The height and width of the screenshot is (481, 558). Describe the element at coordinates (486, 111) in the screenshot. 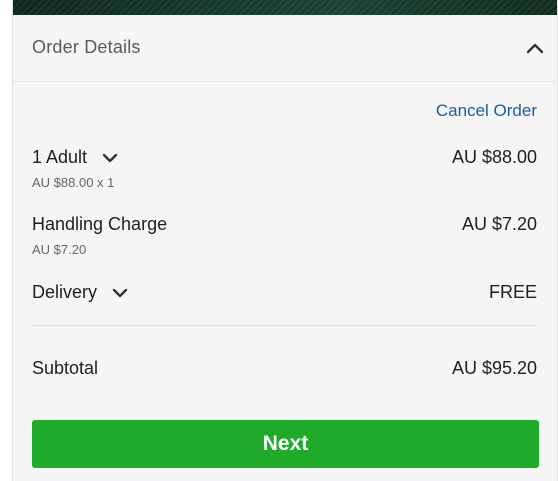

I see `cancel-order-link: Cancel Order` at that location.